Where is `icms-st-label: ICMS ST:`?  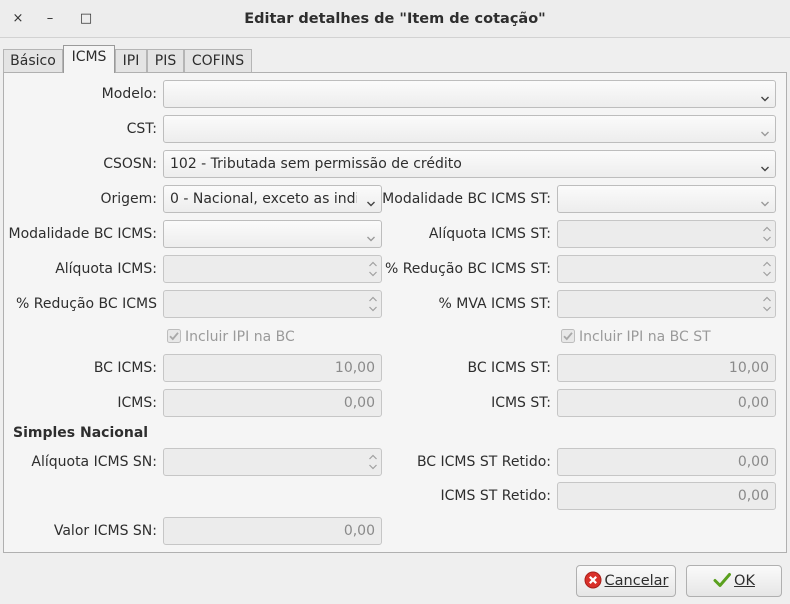 icms-st-label: ICMS ST: is located at coordinates (521, 403).